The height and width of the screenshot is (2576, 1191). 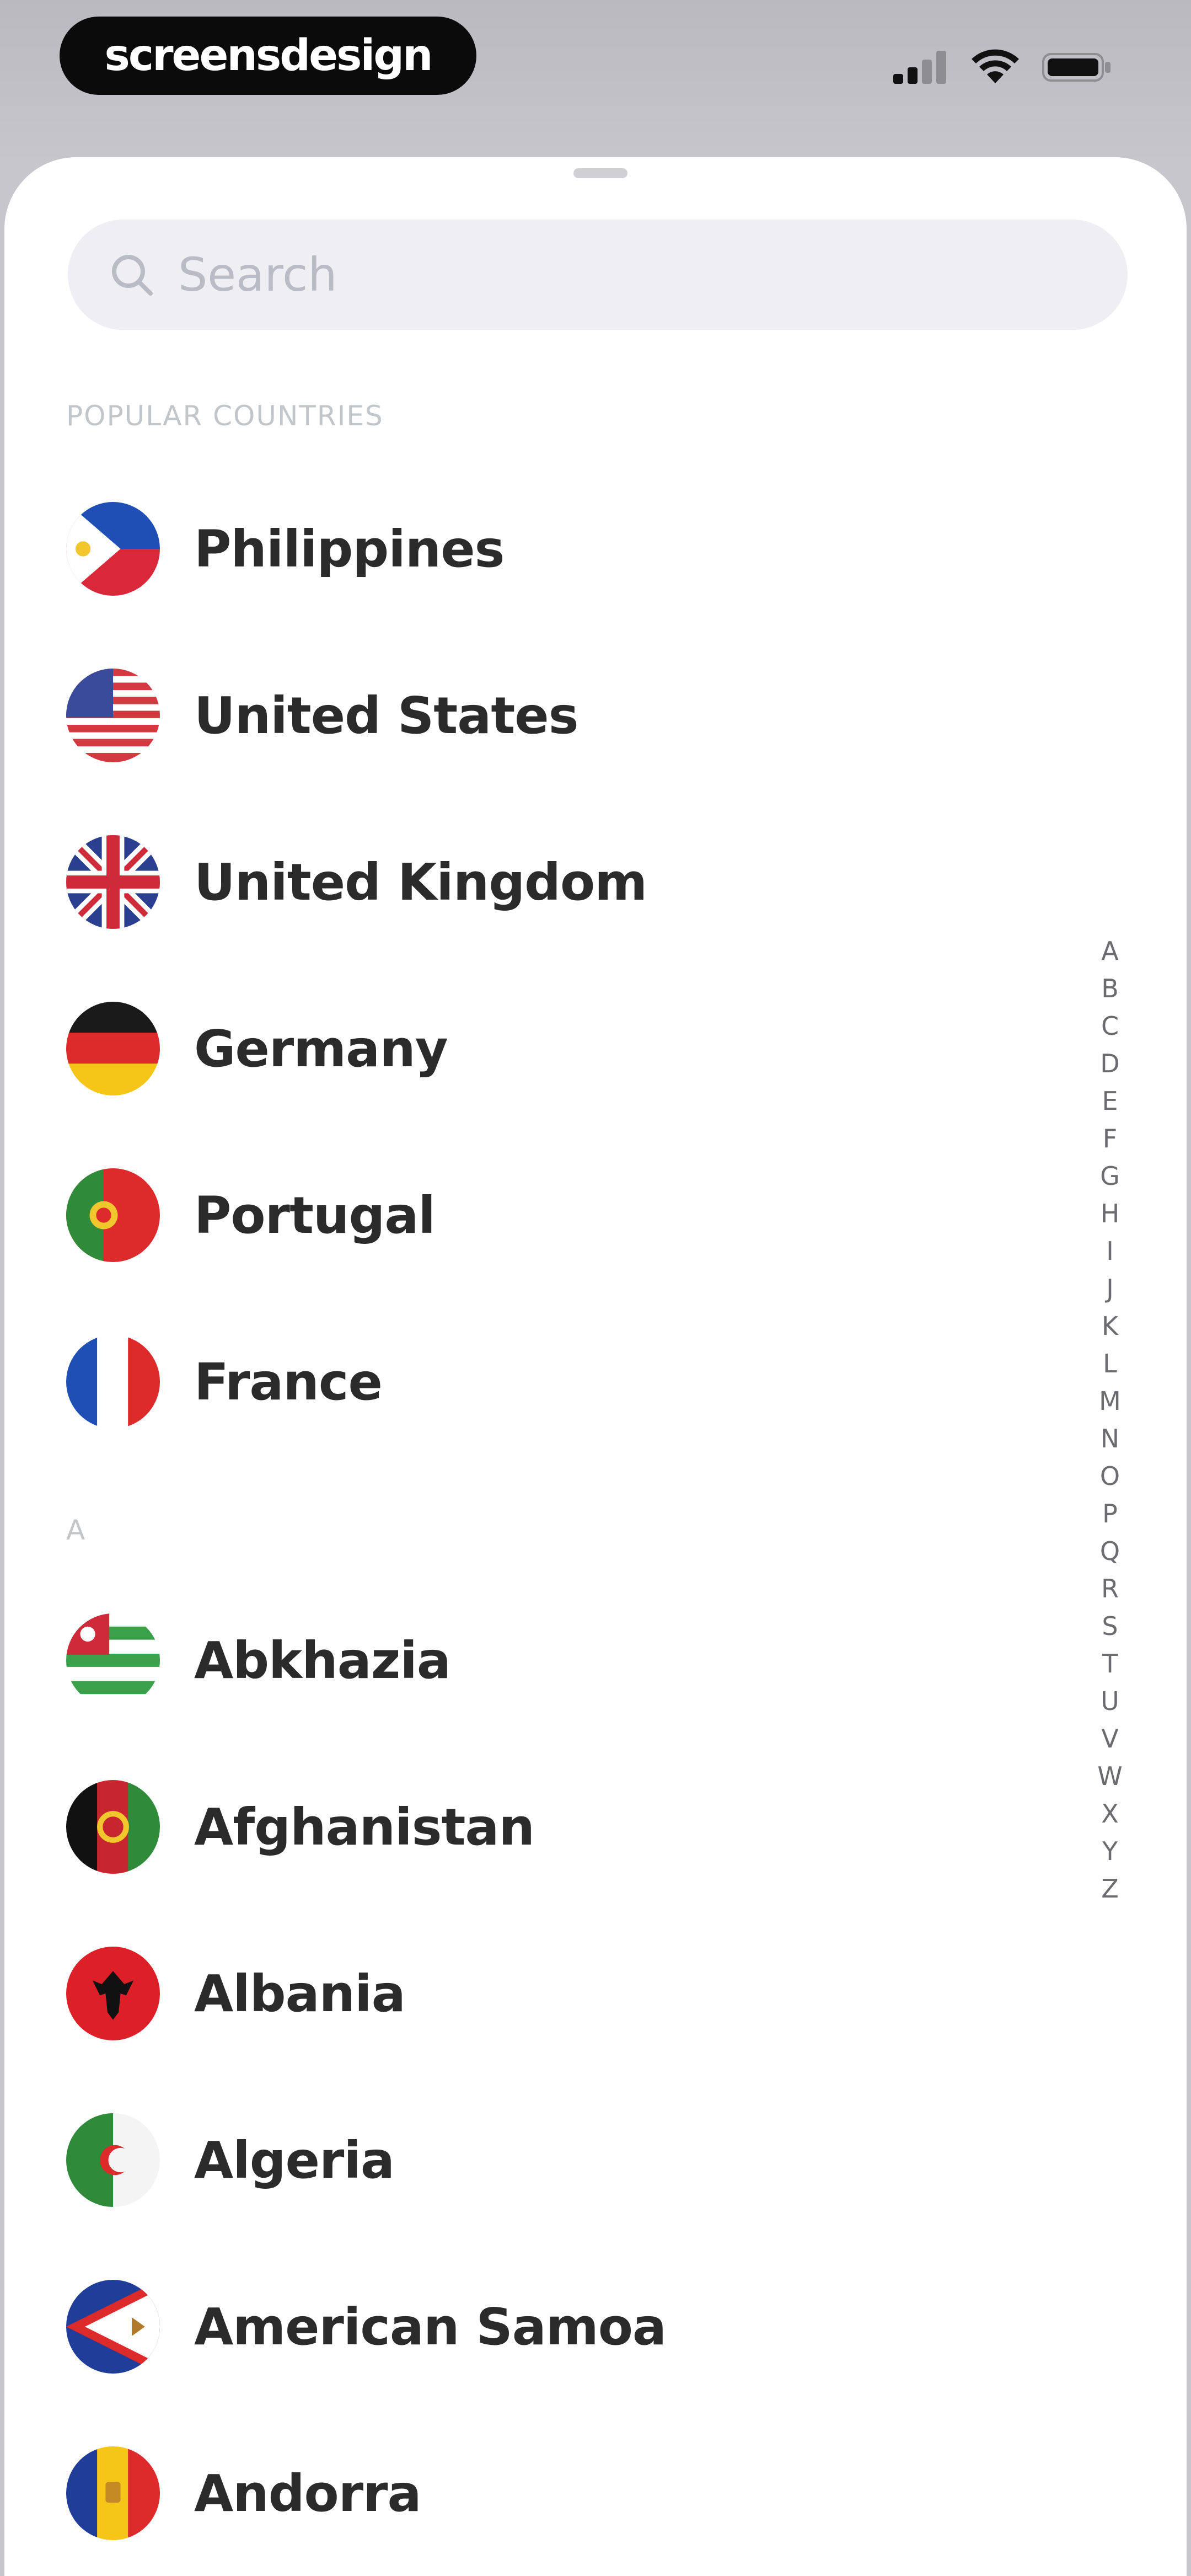 What do you see at coordinates (920, 67) in the screenshot?
I see `cellular-signal-icon` at bounding box center [920, 67].